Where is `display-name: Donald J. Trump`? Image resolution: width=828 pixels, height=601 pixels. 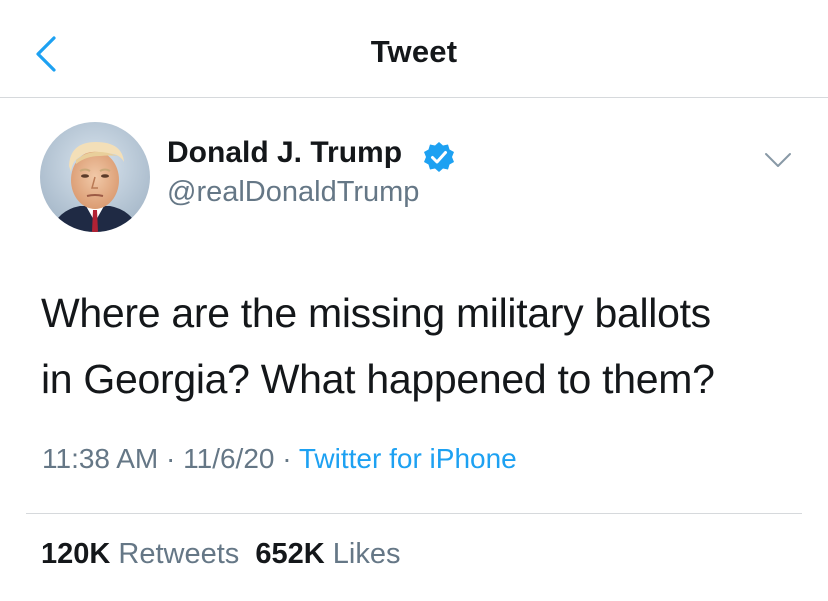 display-name: Donald J. Trump is located at coordinates (284, 153).